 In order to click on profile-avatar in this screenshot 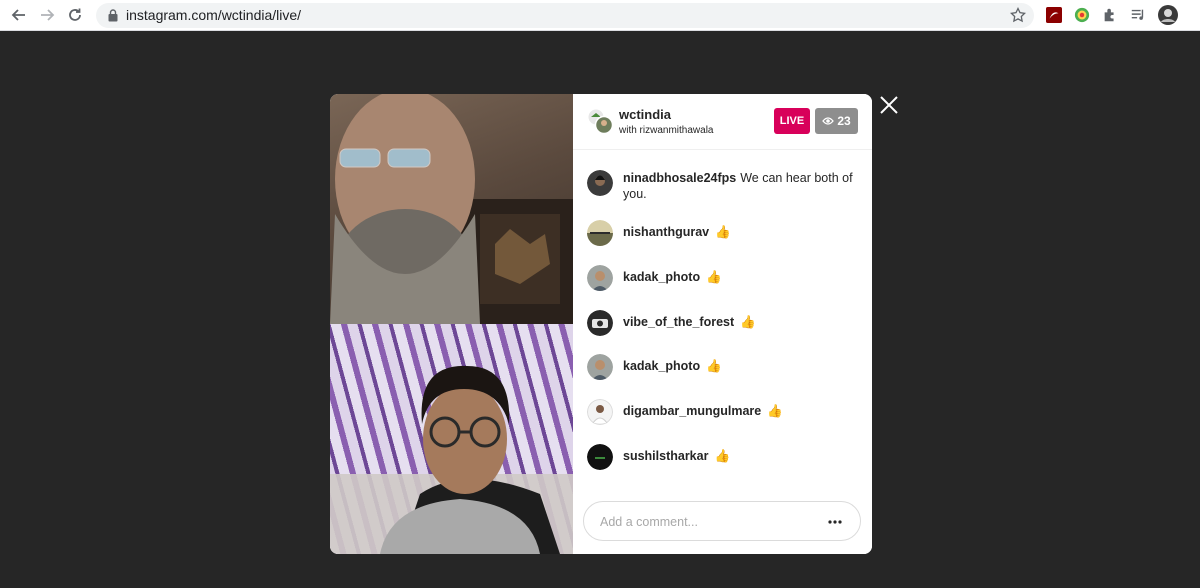, I will do `click(1168, 15)`.